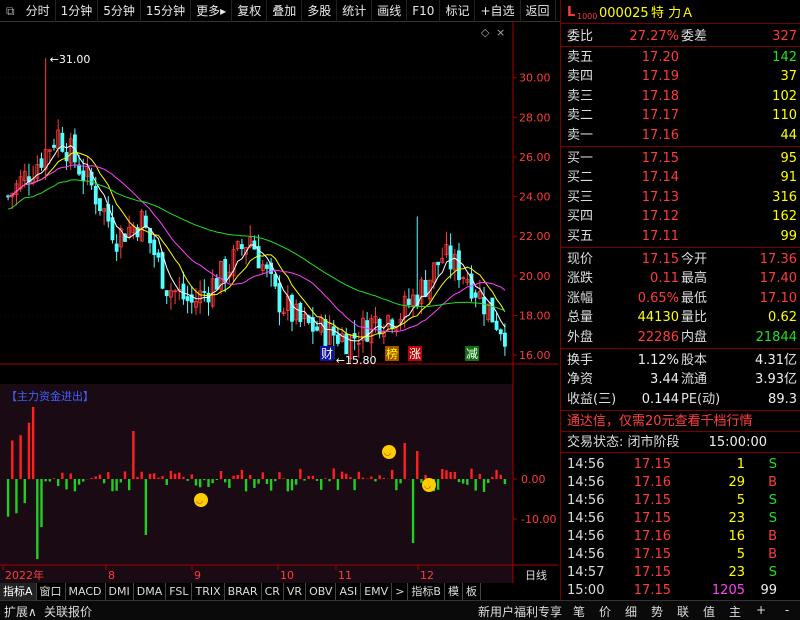  What do you see at coordinates (119, 11) in the screenshot?
I see `toolbar-item-2: 5分钟` at bounding box center [119, 11].